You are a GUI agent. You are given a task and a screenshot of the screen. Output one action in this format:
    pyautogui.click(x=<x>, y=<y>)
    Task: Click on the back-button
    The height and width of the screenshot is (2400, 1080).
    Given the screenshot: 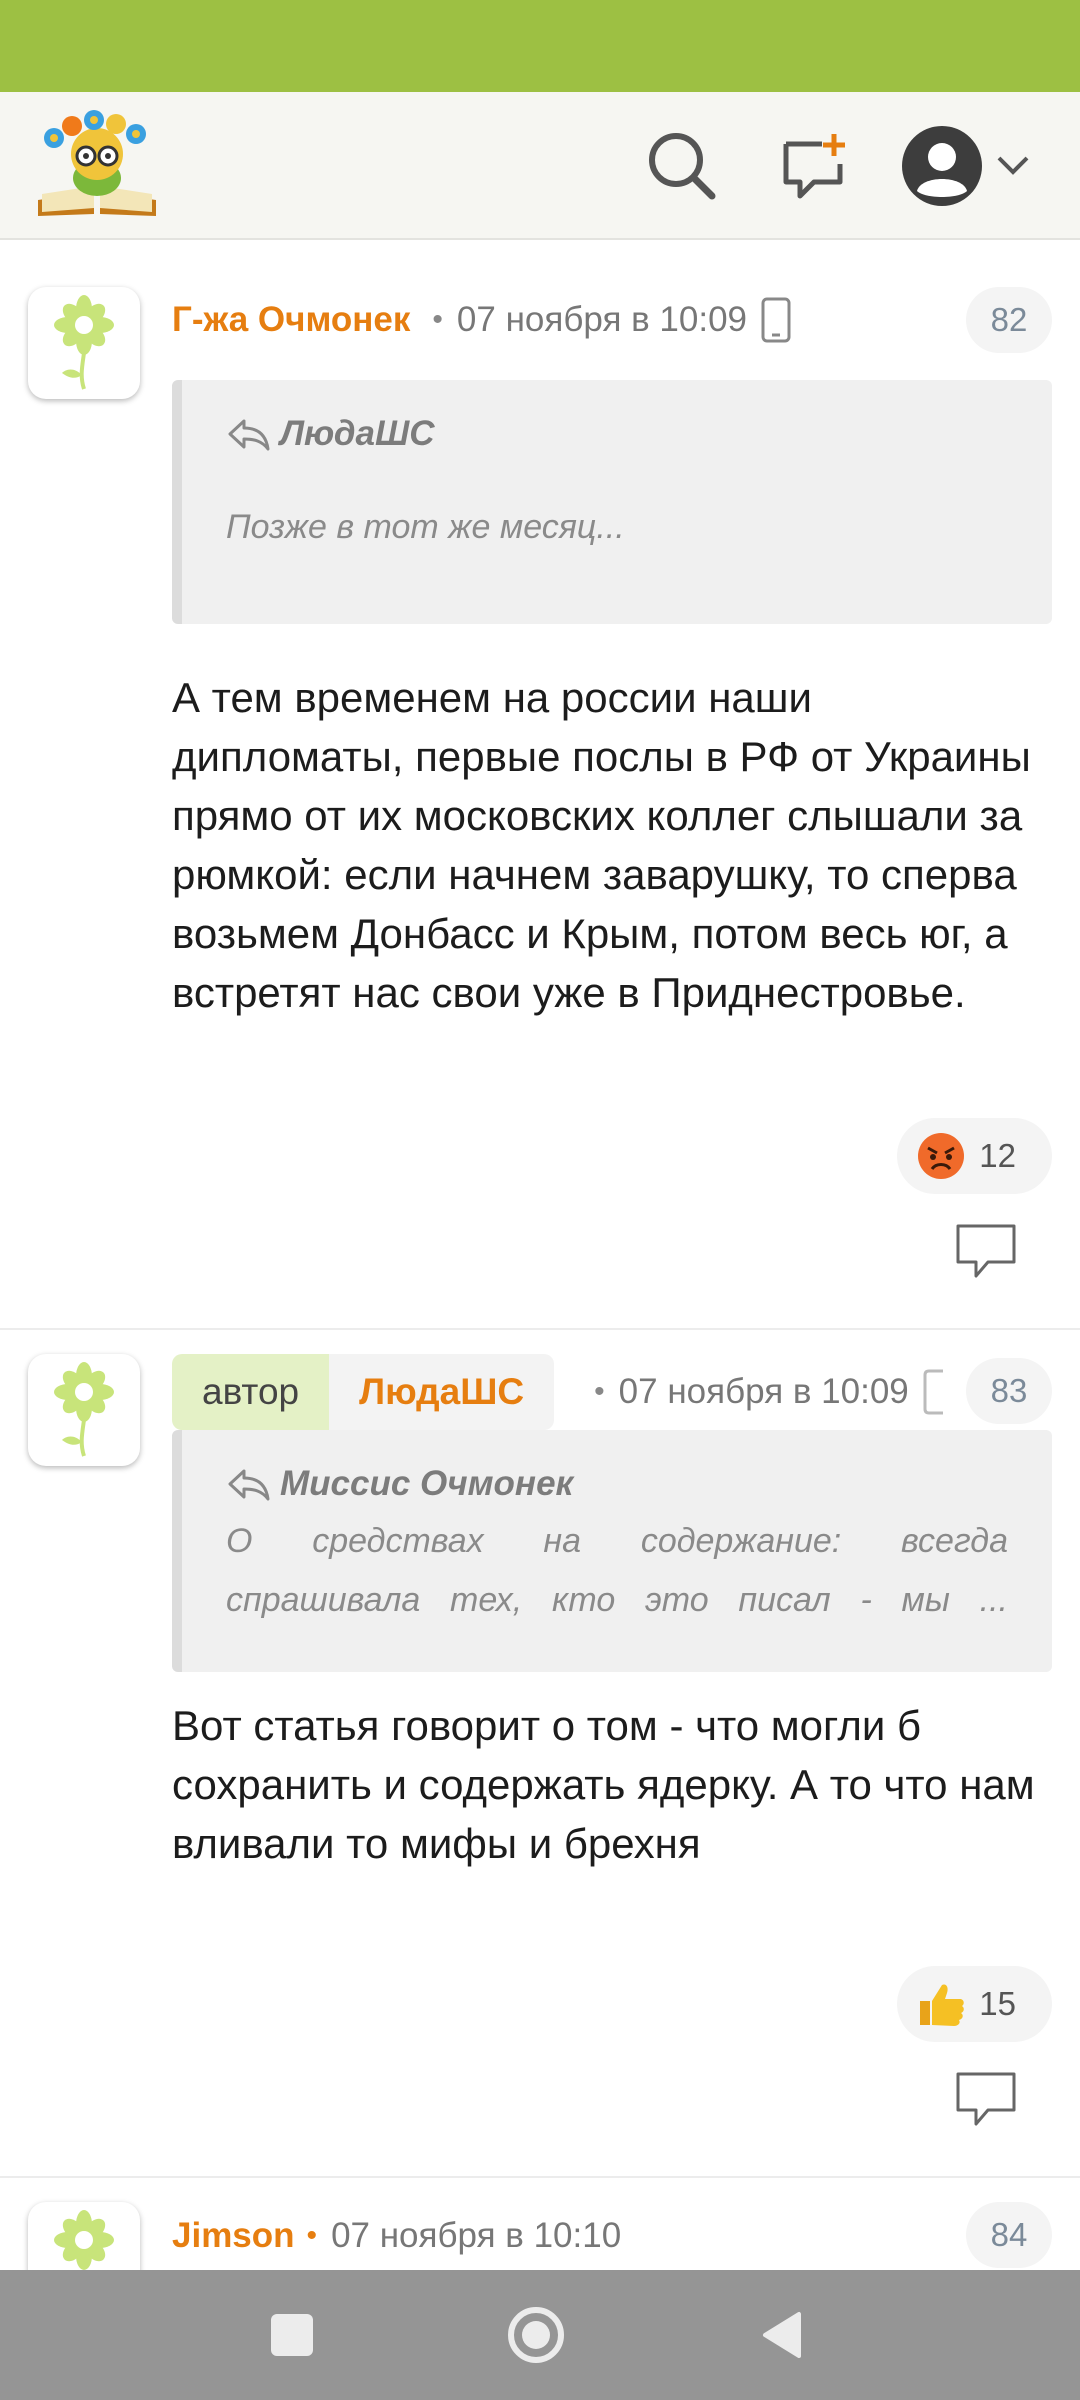 What is the action you would take?
    pyautogui.click(x=782, y=2335)
    